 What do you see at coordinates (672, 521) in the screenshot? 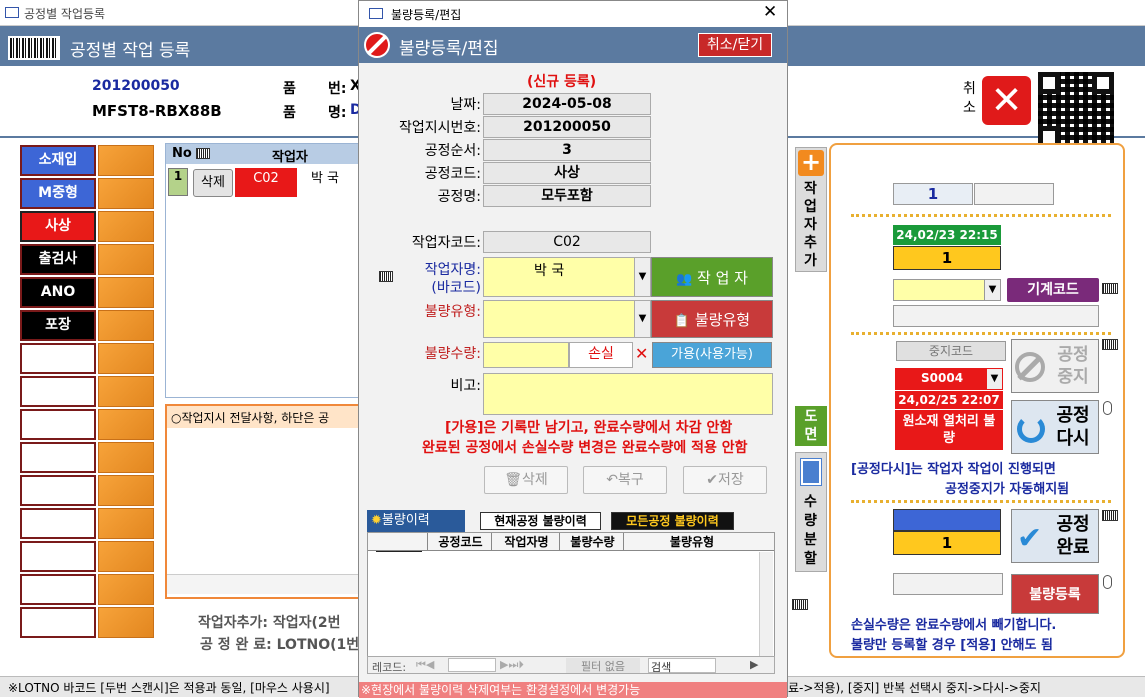
I see `all-history-button: 모든공정 불량이력` at bounding box center [672, 521].